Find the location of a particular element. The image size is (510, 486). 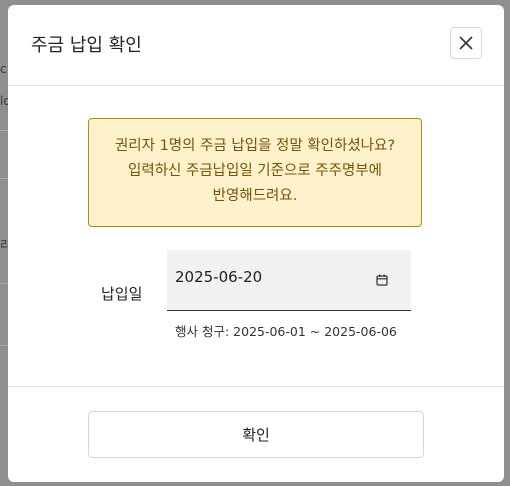

alert-line: 입력하신 주금납입일 기준으로 주주명부에 is located at coordinates (255, 171).